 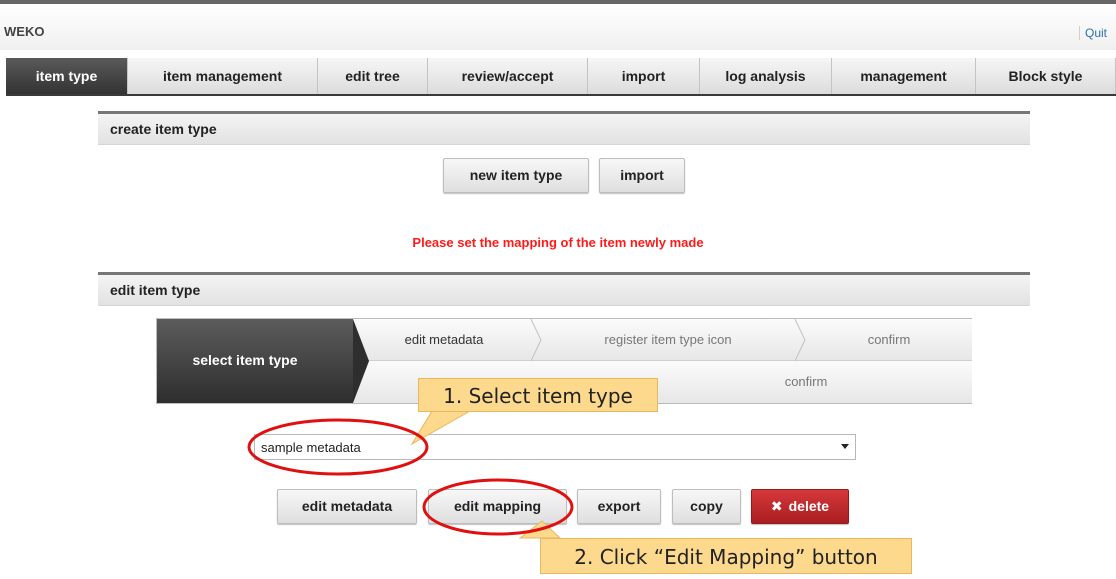 I want to click on edit-item-type-header: edit item type, so click(x=564, y=289).